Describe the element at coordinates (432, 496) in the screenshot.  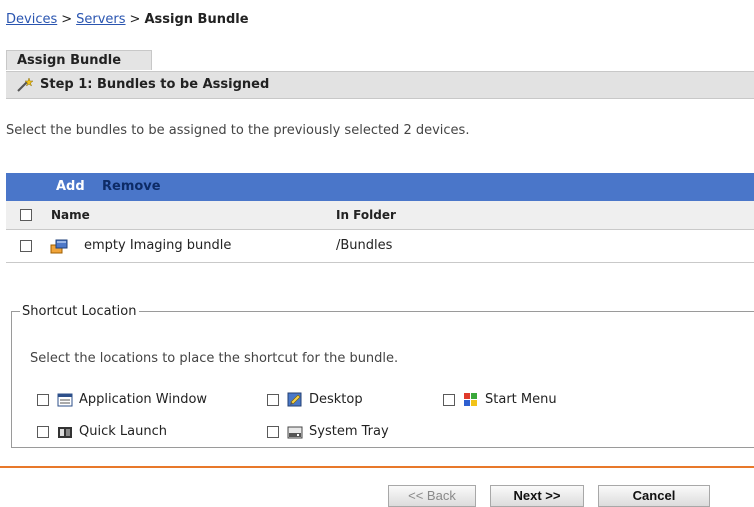
I see `back-button: << Back` at that location.